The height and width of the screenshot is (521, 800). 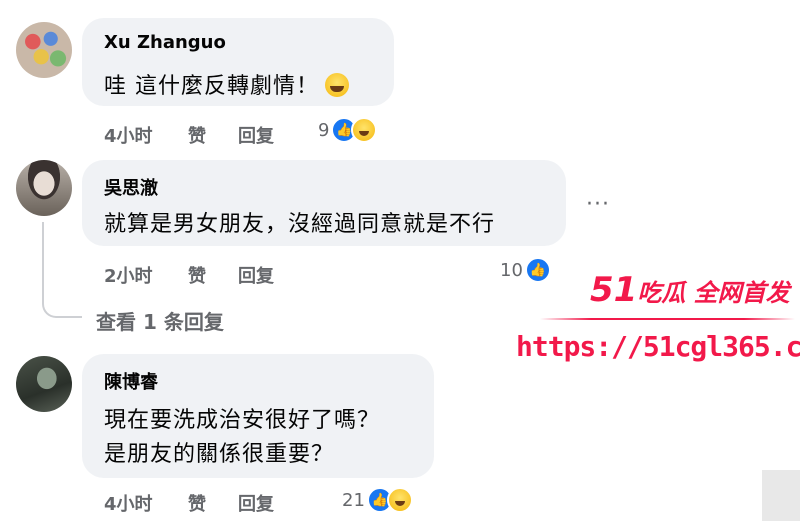 I want to click on comment-author: Xu Zhanguo, so click(x=165, y=42).